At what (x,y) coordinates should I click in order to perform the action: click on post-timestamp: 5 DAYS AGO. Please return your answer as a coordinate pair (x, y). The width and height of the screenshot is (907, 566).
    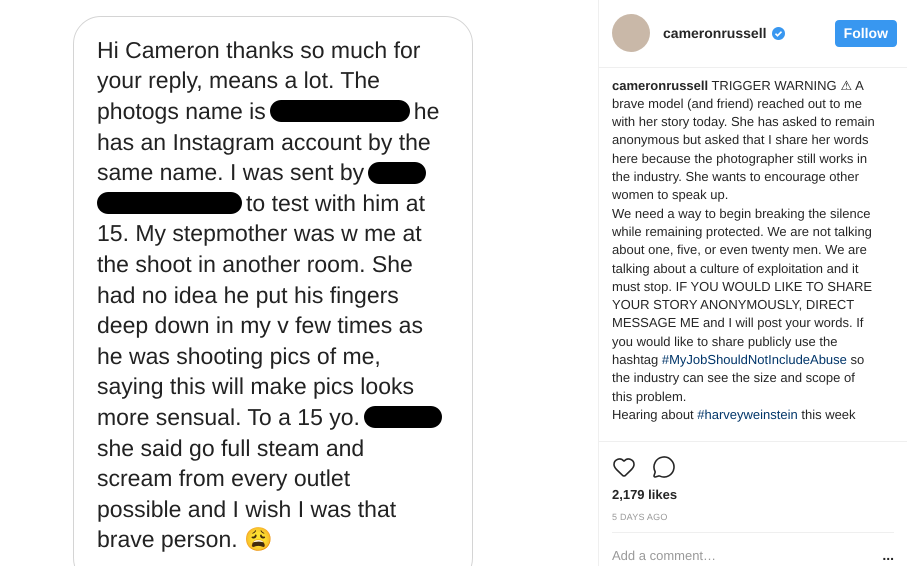
    Looking at the image, I should click on (639, 517).